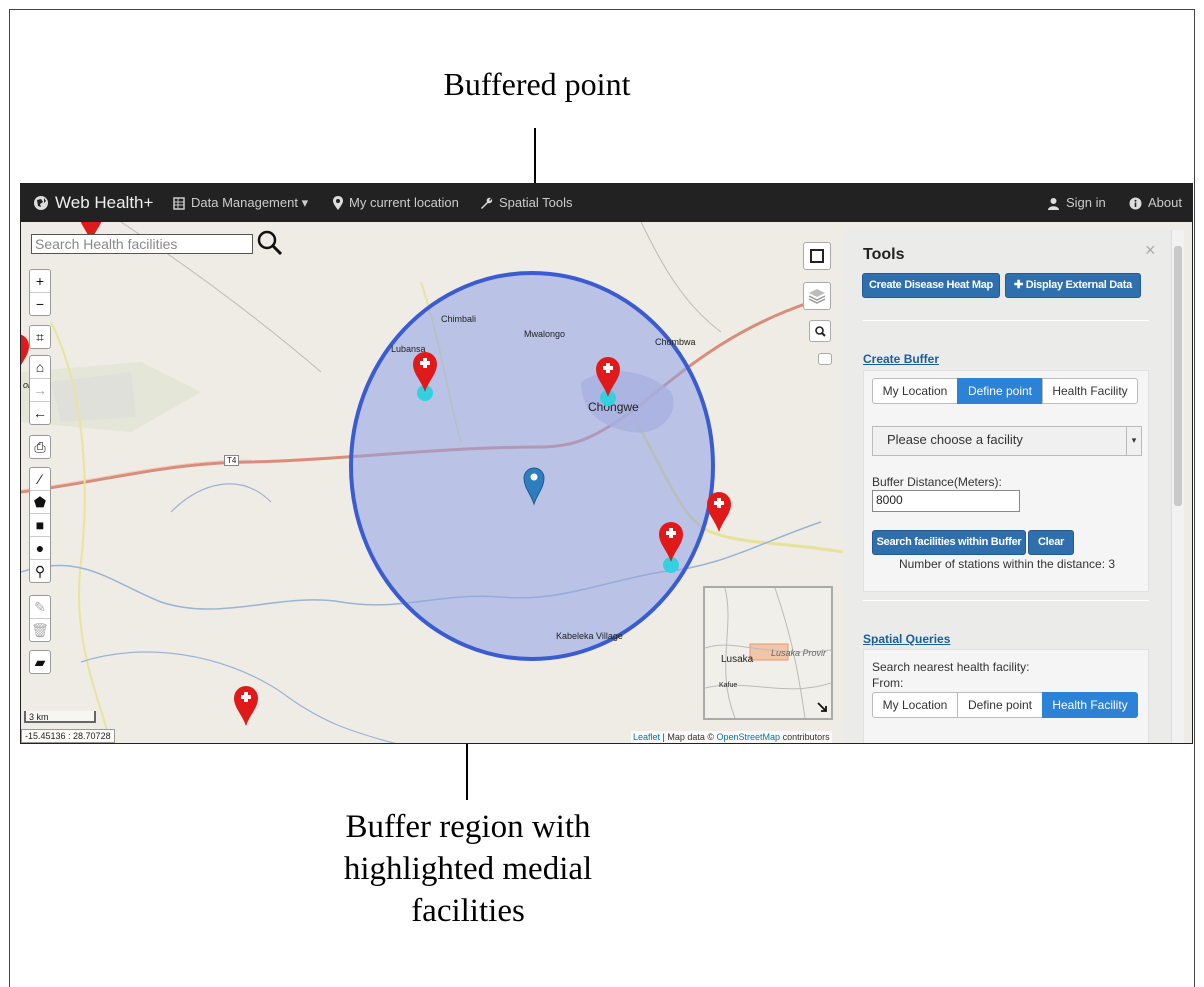 This screenshot has height=987, width=1204. What do you see at coordinates (931, 285) in the screenshot?
I see `create-heat-map-button: Create Disease Heat Map` at bounding box center [931, 285].